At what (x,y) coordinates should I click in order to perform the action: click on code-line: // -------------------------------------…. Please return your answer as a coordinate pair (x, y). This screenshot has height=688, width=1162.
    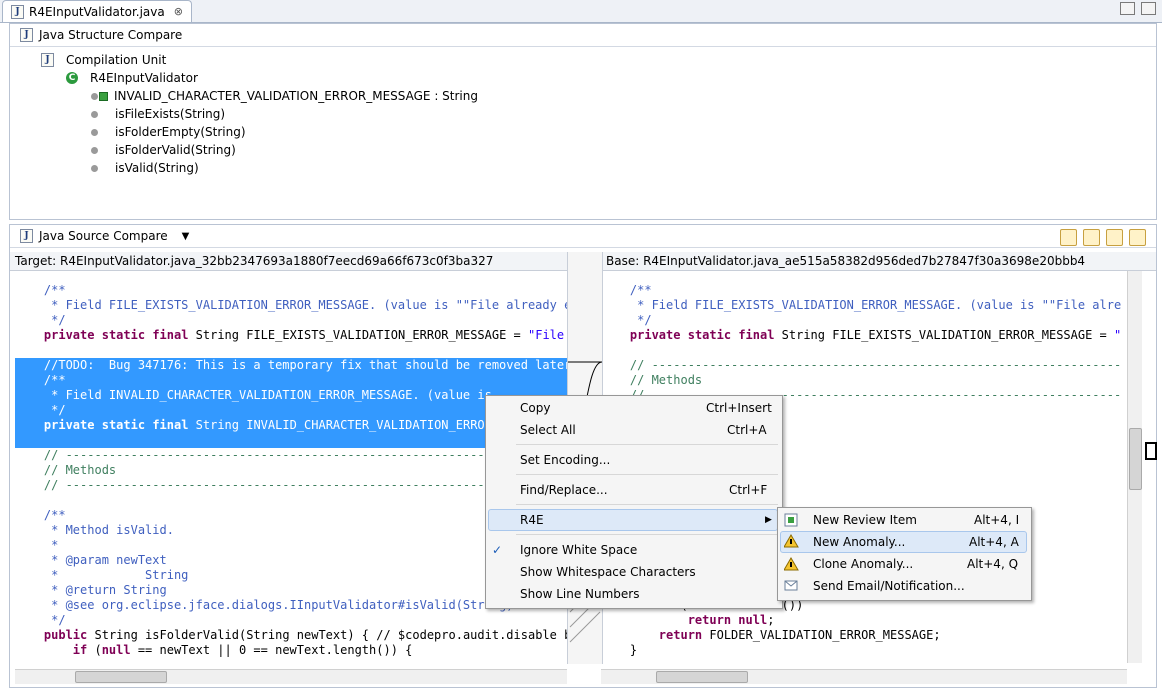
    Looking at the image, I should click on (861, 365).